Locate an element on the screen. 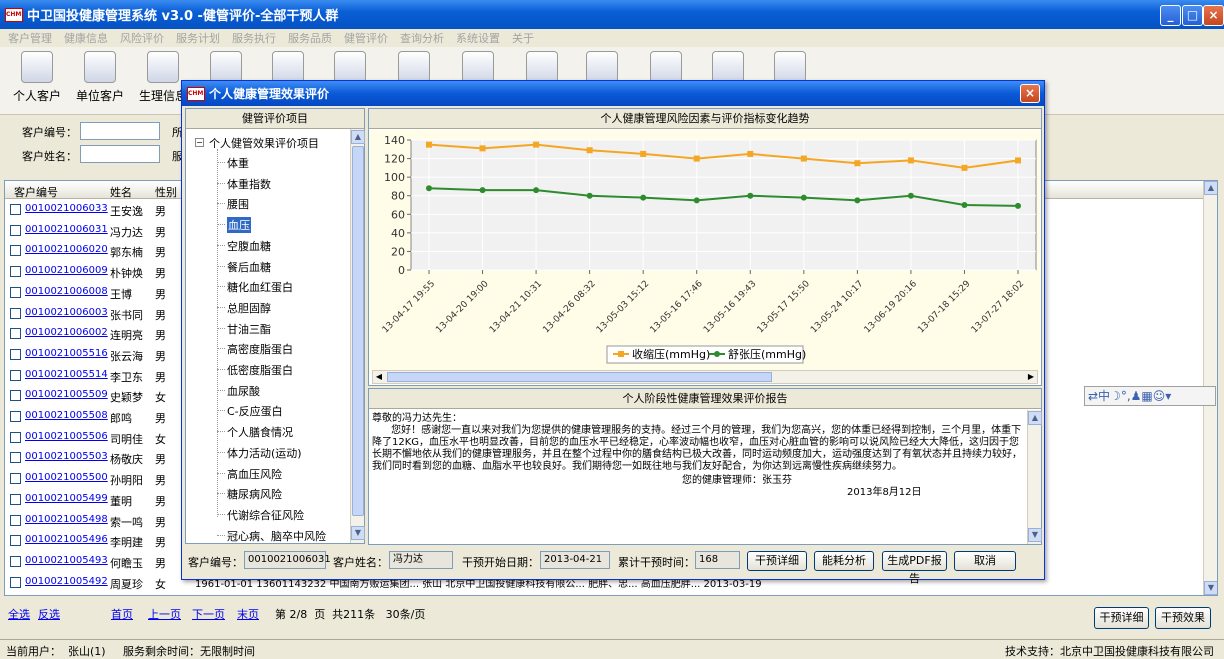 This screenshot has width=1224, height=659. table-row: 0010021006031 冯力达男 is located at coordinates (95, 231).